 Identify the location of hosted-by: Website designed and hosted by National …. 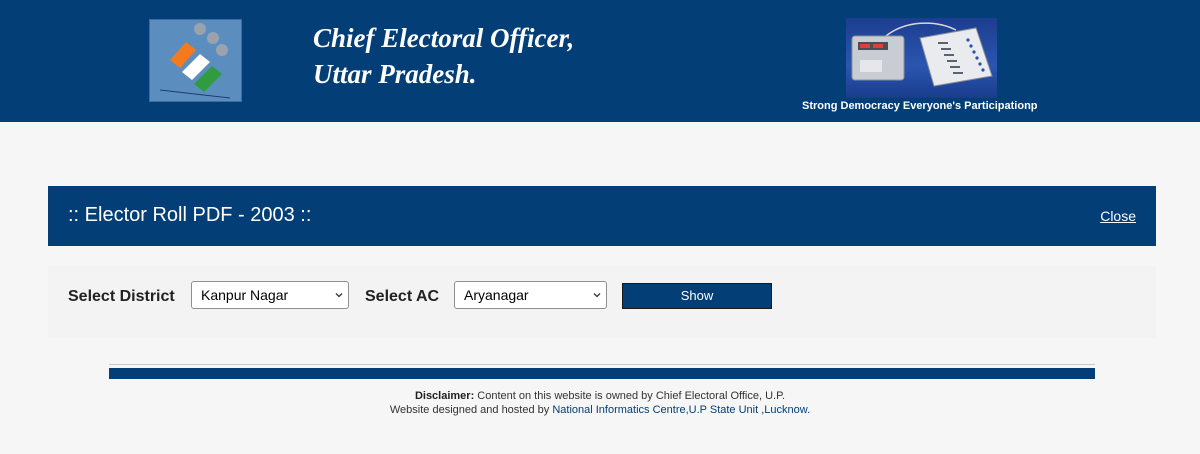
(600, 410).